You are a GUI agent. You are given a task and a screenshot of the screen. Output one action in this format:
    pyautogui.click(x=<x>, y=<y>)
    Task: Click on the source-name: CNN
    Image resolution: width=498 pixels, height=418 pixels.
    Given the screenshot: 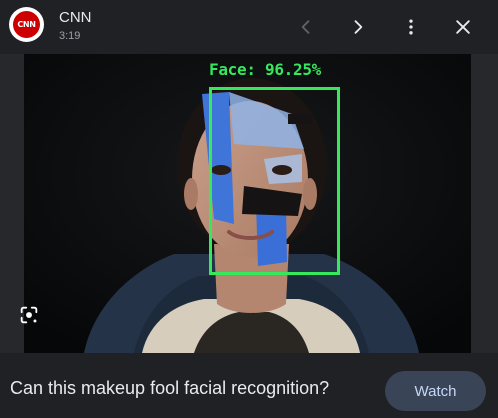 What is the action you would take?
    pyautogui.click(x=75, y=17)
    